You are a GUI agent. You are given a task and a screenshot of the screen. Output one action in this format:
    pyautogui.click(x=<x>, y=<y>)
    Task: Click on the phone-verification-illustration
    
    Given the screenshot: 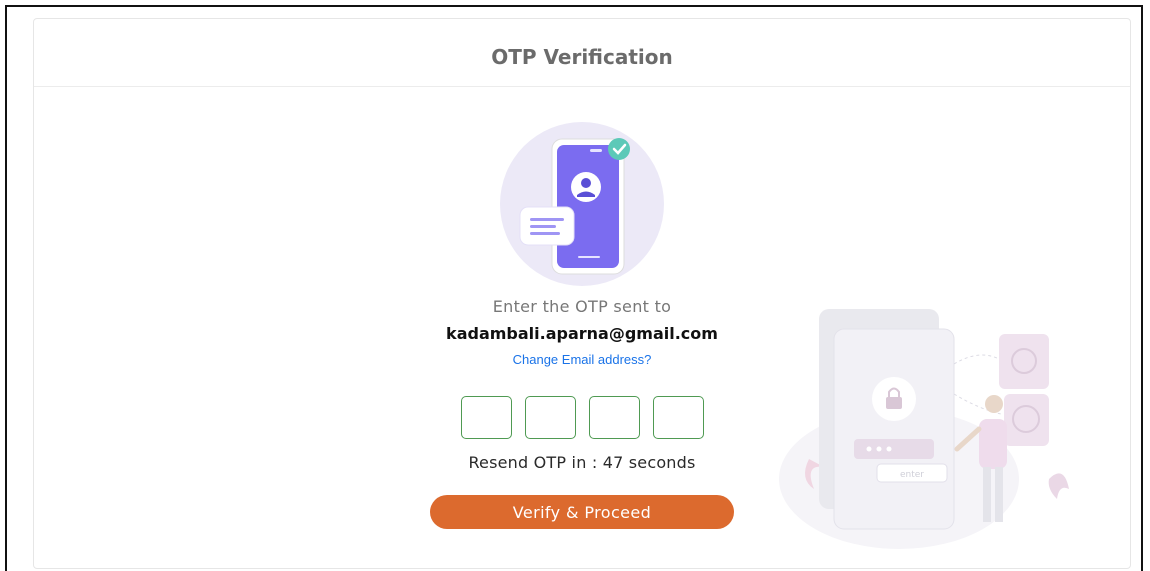 What is the action you would take?
    pyautogui.click(x=582, y=204)
    